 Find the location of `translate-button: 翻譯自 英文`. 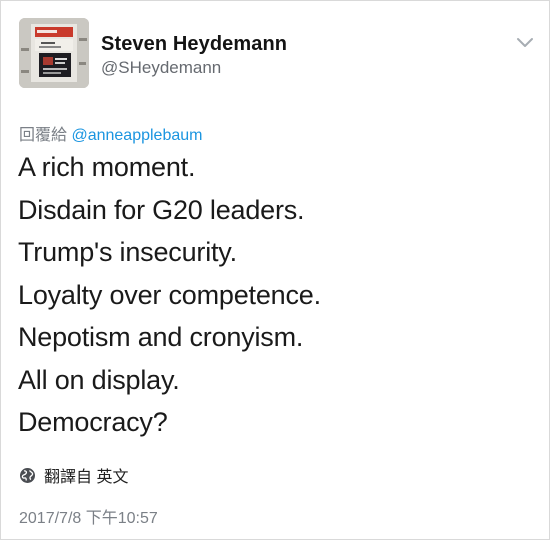

translate-button: 翻譯自 英文 is located at coordinates (73, 475).